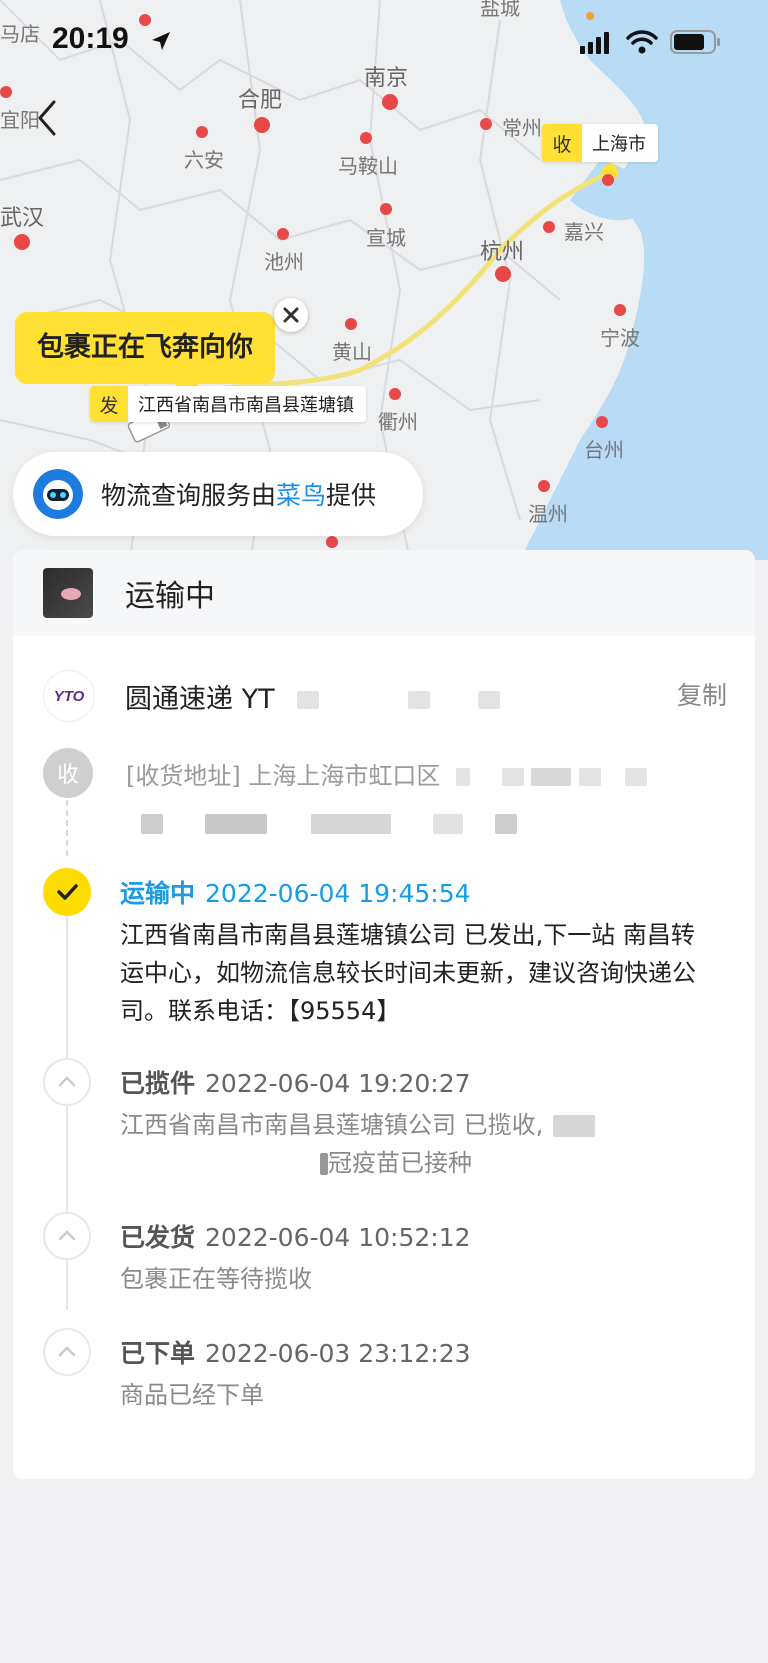 This screenshot has width=768, height=1663. What do you see at coordinates (398, 422) in the screenshot?
I see `city-label: 衢州` at bounding box center [398, 422].